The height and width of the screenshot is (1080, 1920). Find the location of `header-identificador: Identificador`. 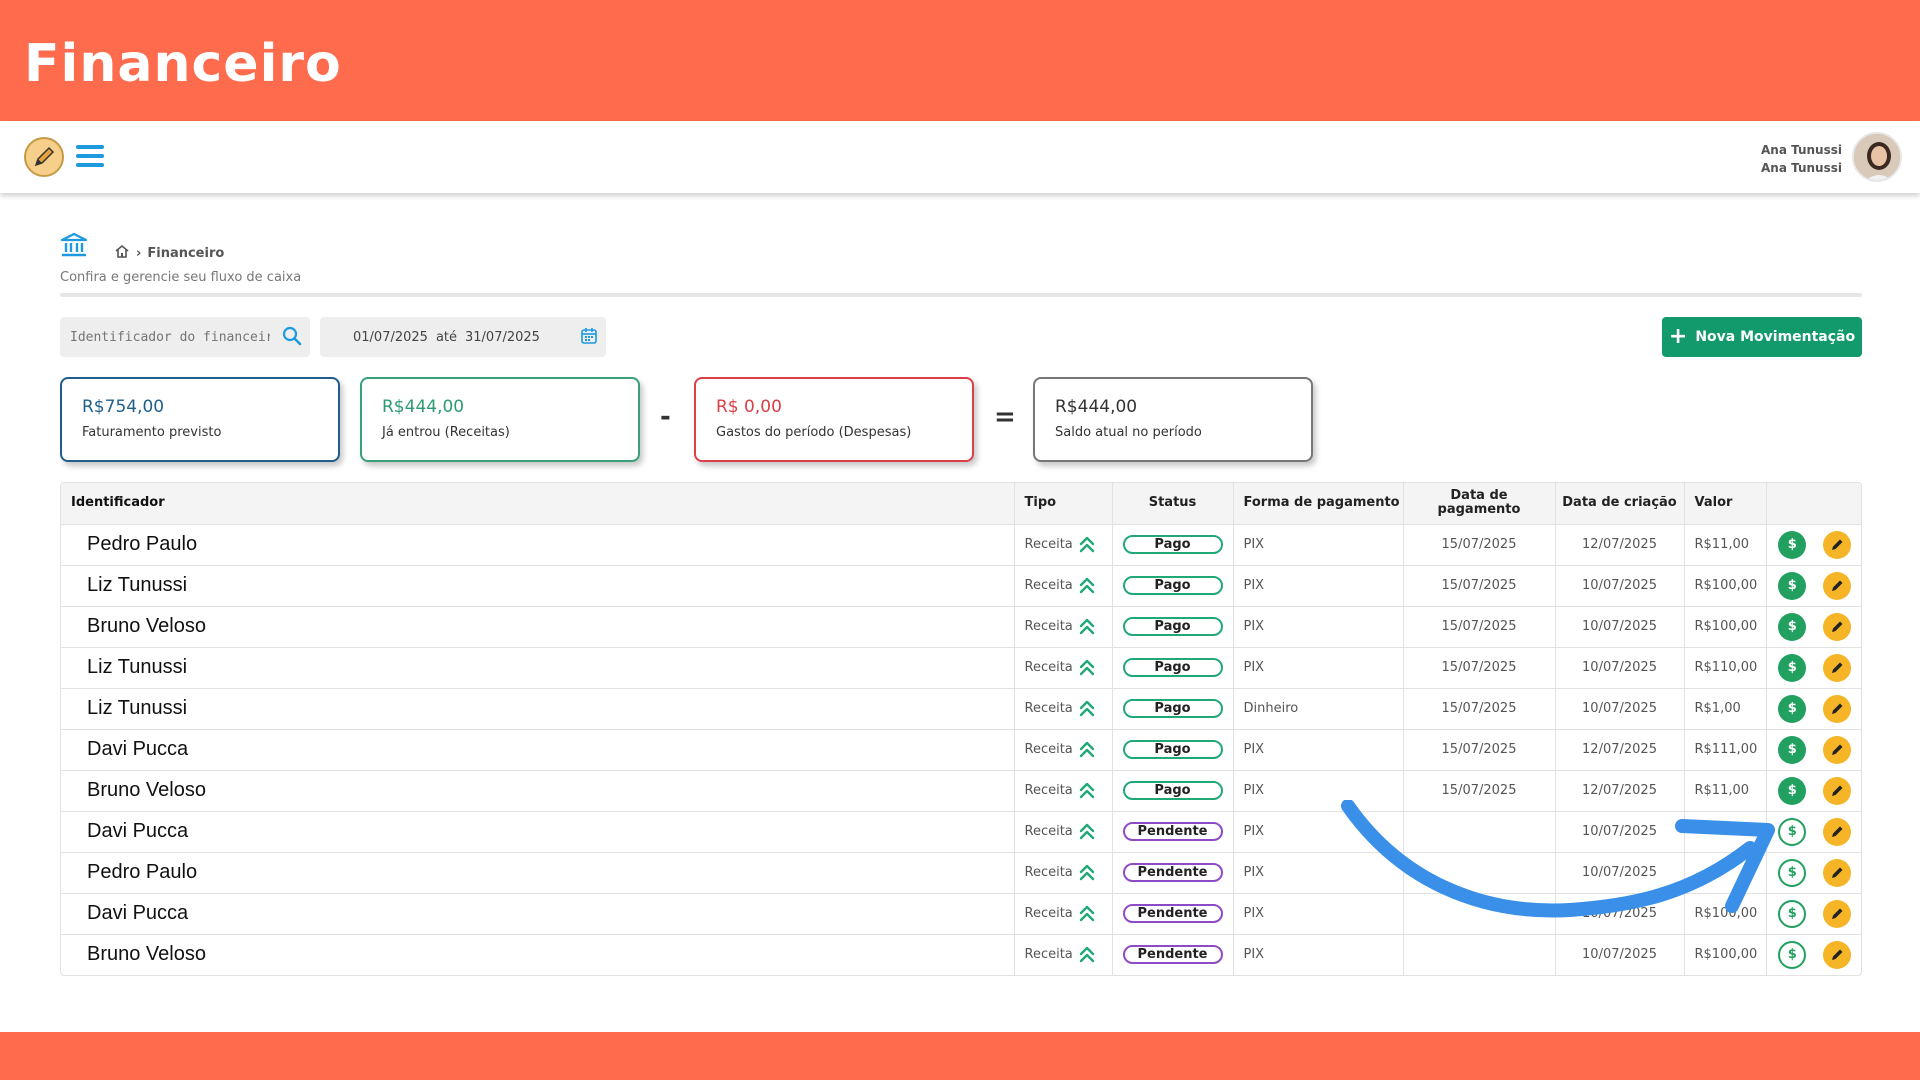

header-identificador: Identificador is located at coordinates (538, 503).